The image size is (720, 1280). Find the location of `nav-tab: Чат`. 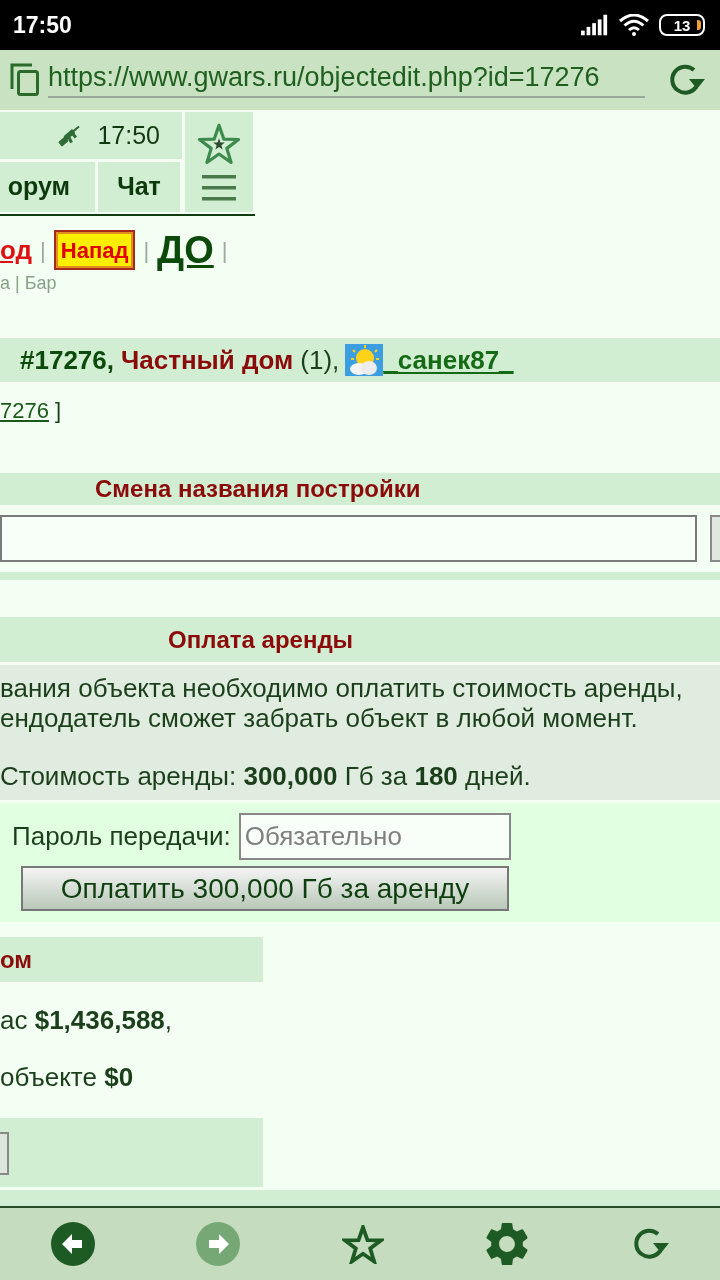

nav-tab: Чат is located at coordinates (139, 187).